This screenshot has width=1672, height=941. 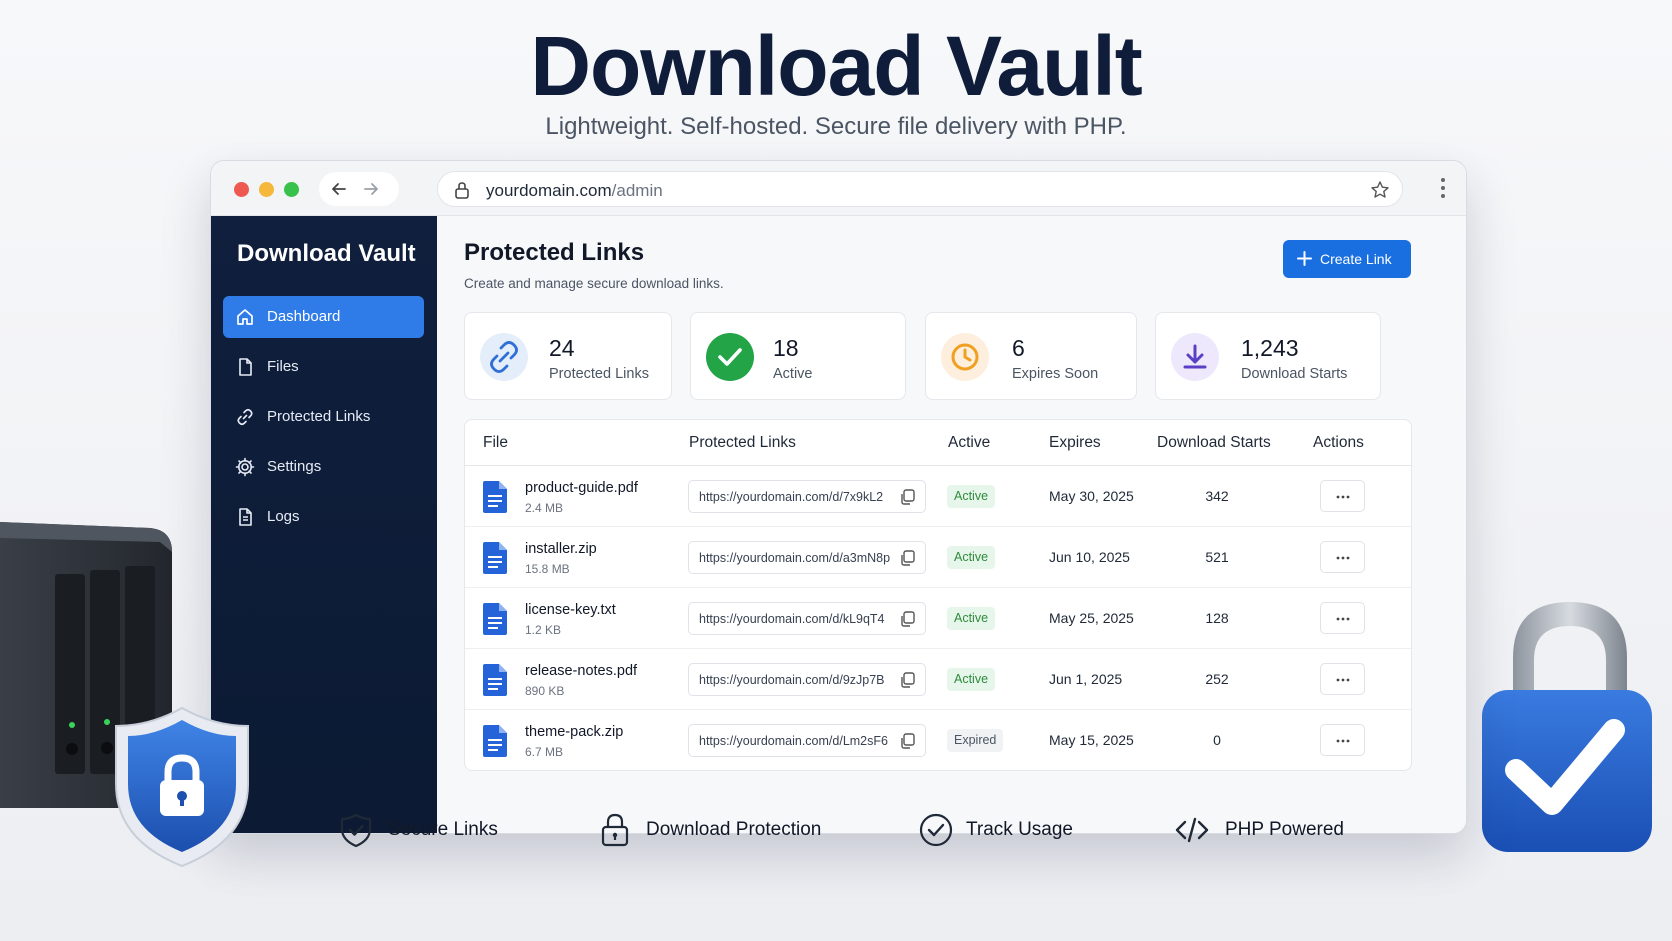 I want to click on sidebar-item-label: Files, so click(x=283, y=366).